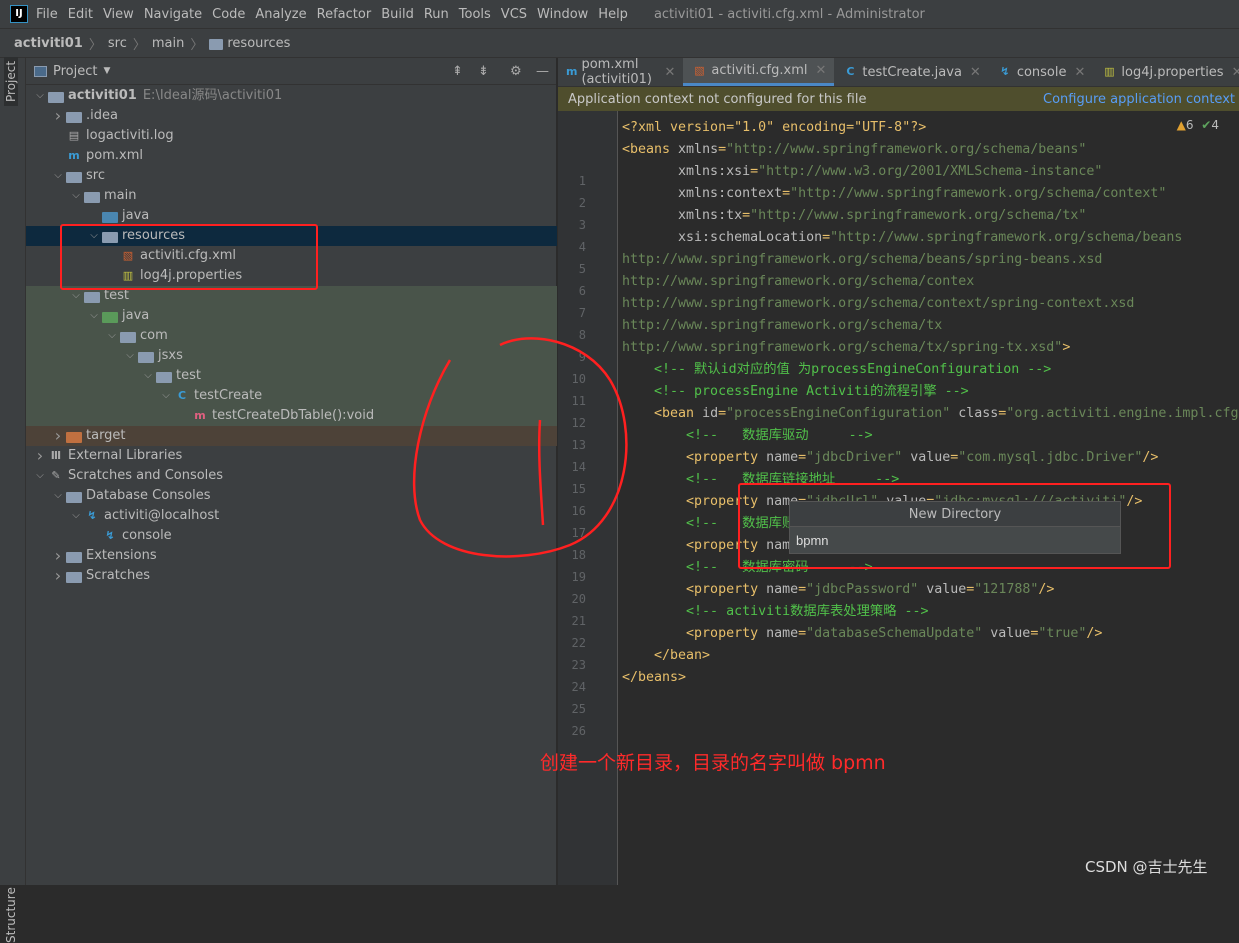 The width and height of the screenshot is (1239, 943). Describe the element at coordinates (92, 515) in the screenshot. I see `database-icon: ↯` at that location.